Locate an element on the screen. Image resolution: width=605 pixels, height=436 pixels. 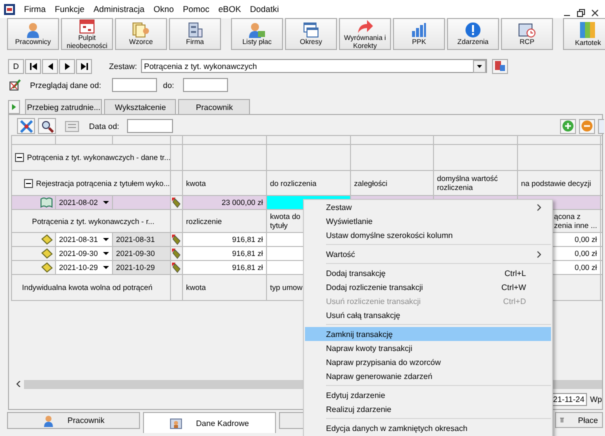
add-button is located at coordinates (568, 126).